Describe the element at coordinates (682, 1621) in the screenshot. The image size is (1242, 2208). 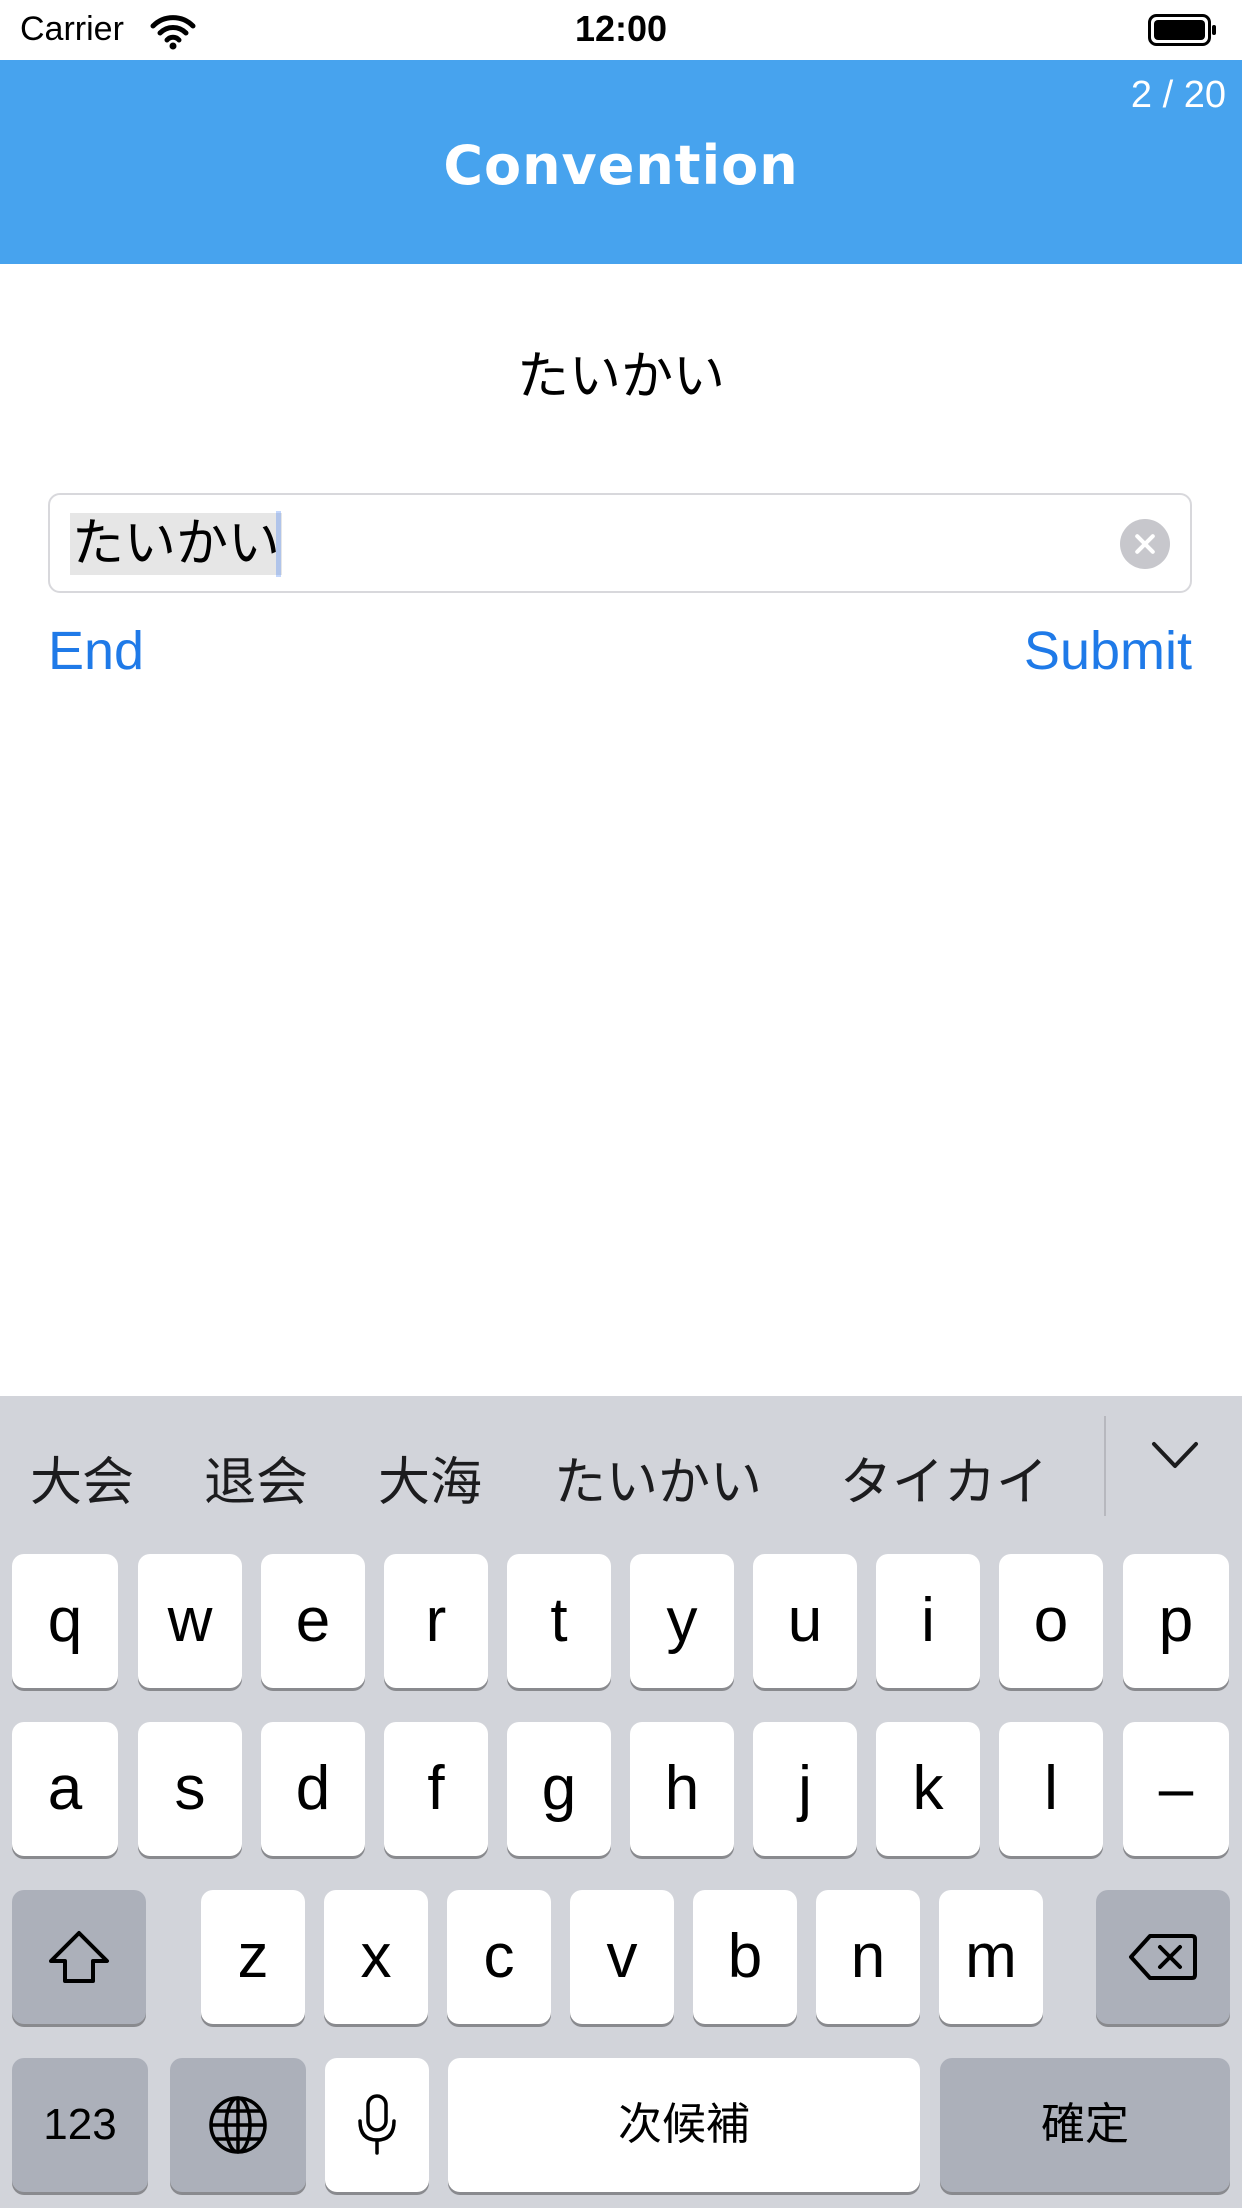
I see `key-y: y` at that location.